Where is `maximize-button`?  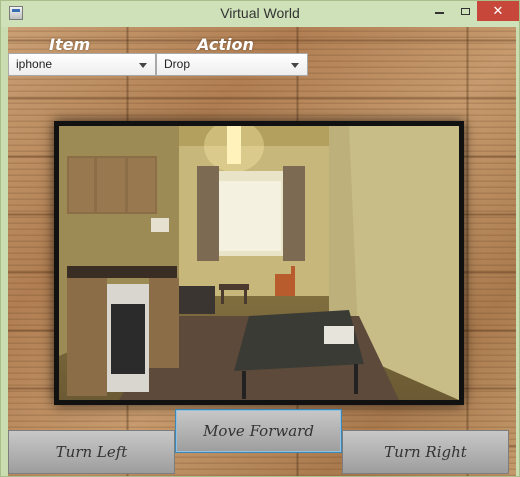 maximize-button is located at coordinates (465, 11).